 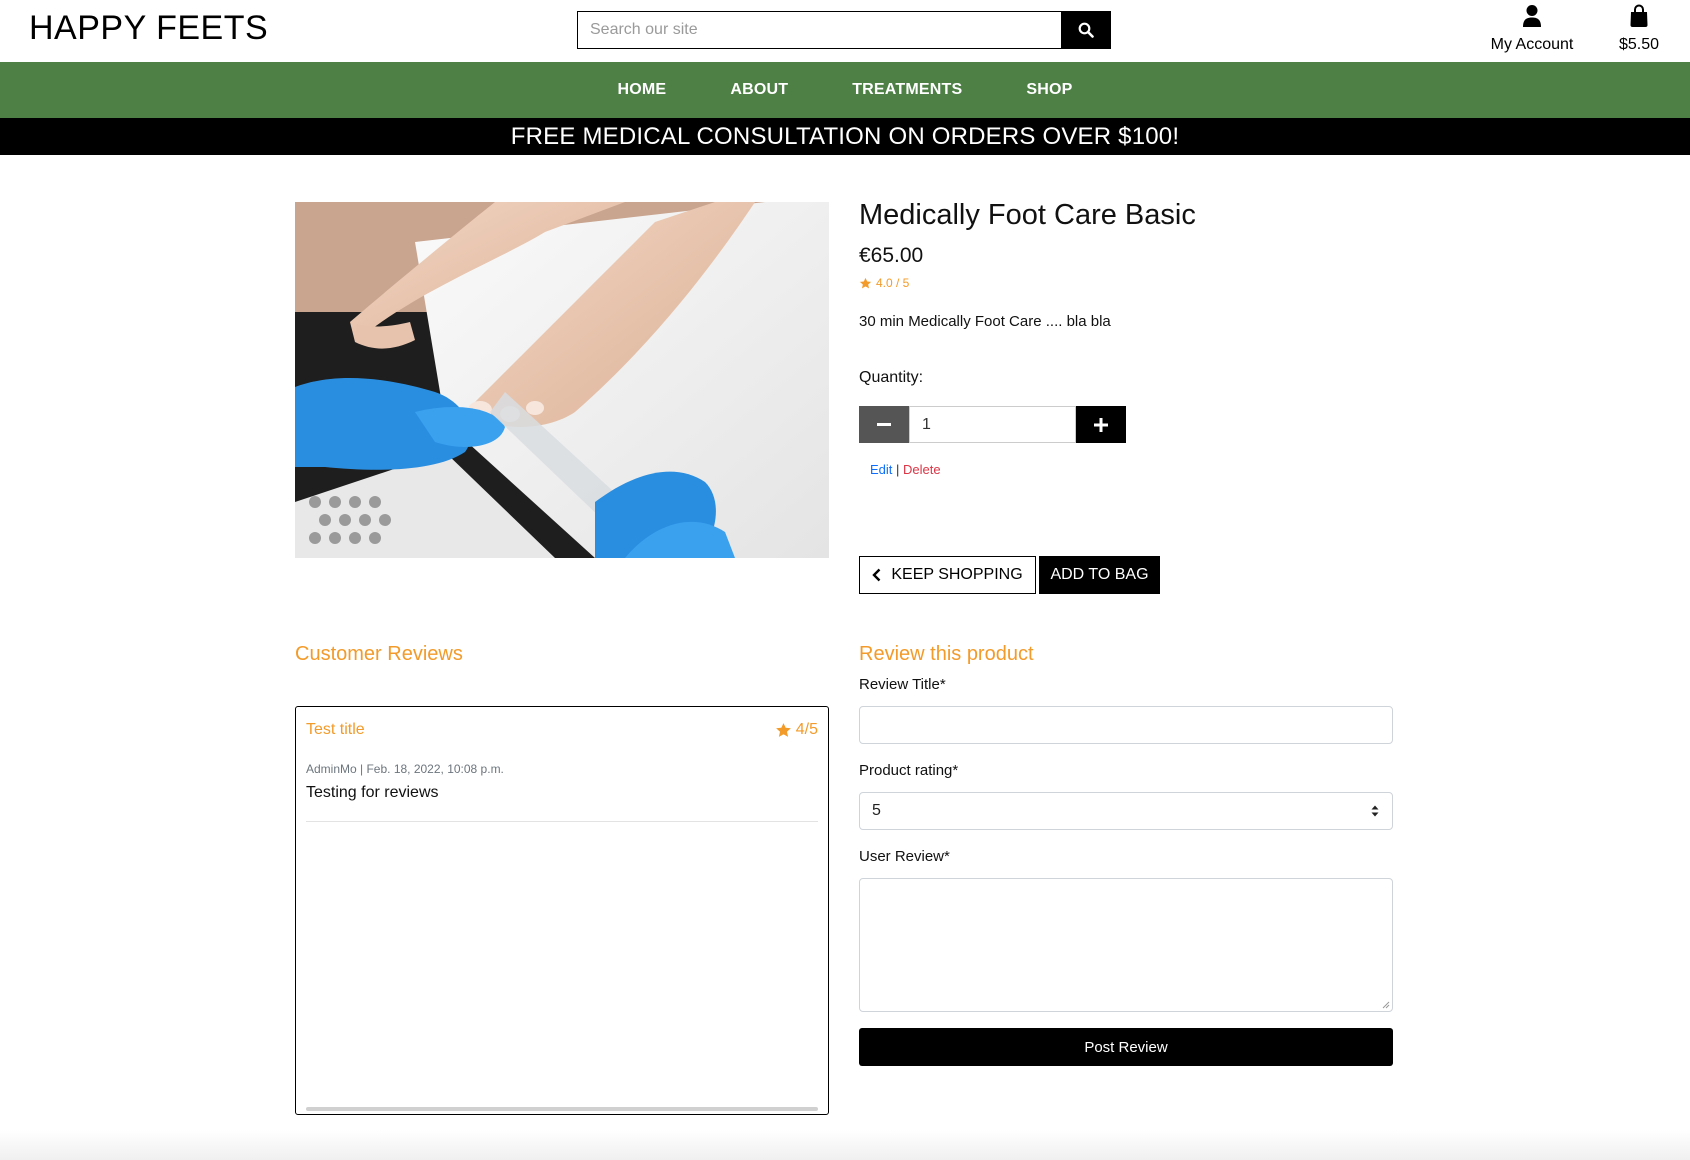 What do you see at coordinates (562, 1109) in the screenshot?
I see `horizontal-scrollbar` at bounding box center [562, 1109].